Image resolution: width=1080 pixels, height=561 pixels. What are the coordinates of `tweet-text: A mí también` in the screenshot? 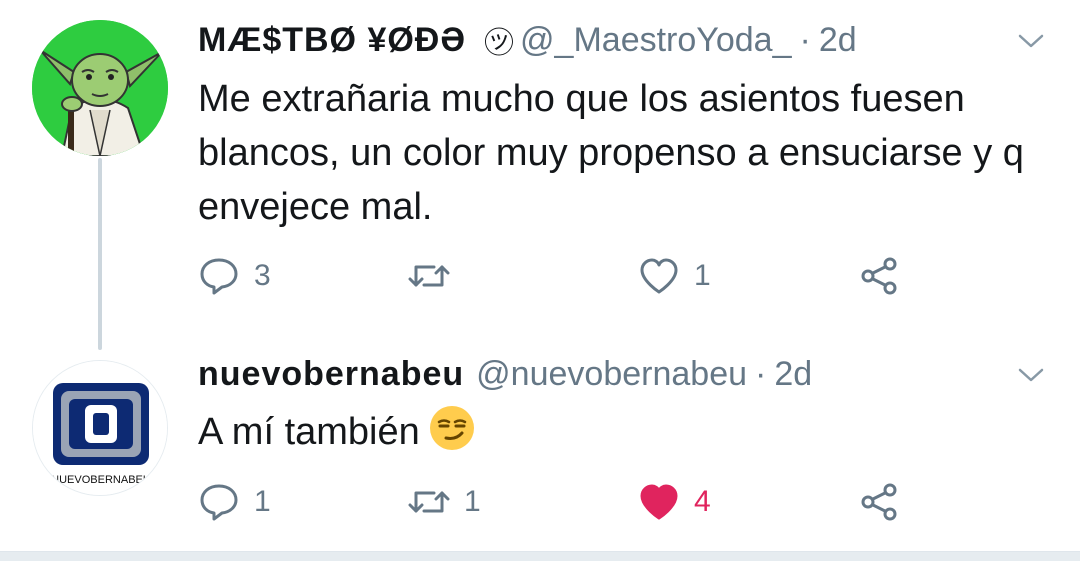 It's located at (309, 432).